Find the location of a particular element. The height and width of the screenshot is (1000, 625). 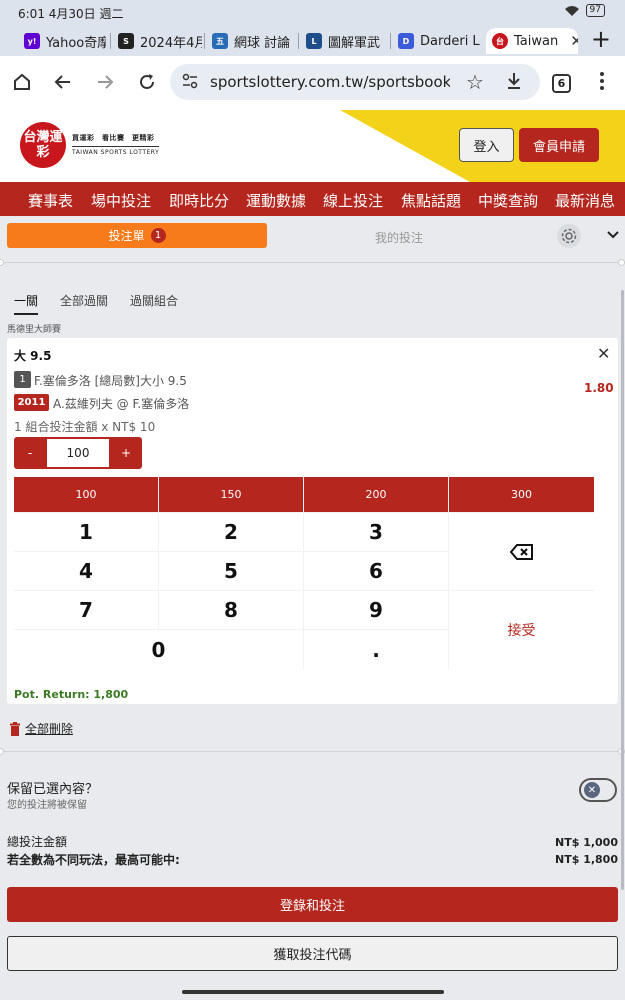

browser-tab-darderi: D Darderi L is located at coordinates (436, 41).